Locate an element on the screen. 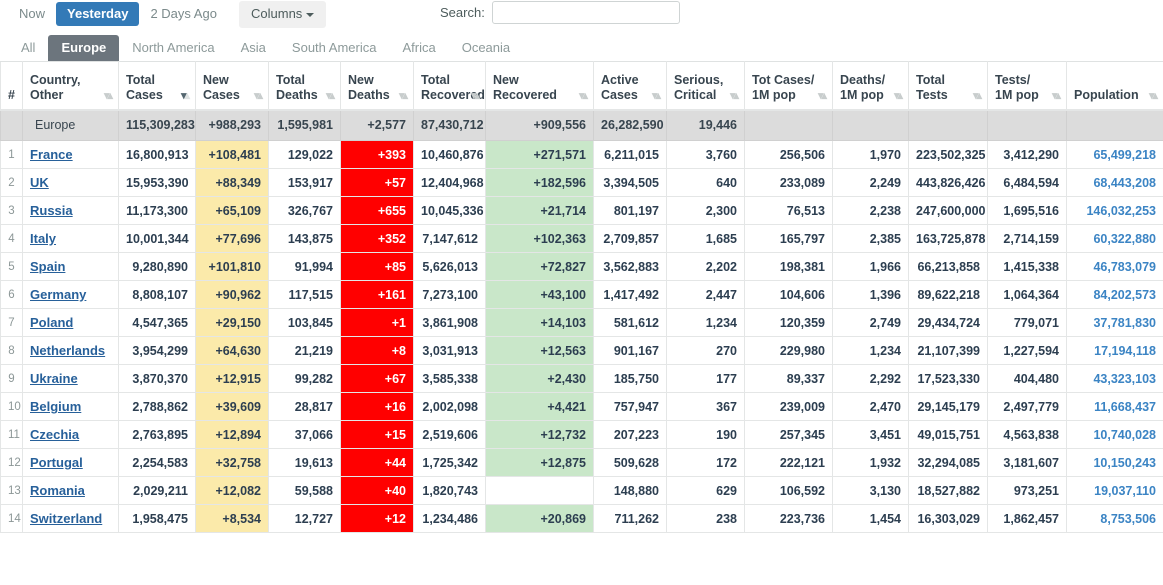 Image resolution: width=1163 pixels, height=585 pixels. header-new-recovered: New ▾▴ Recovered is located at coordinates (539, 86).